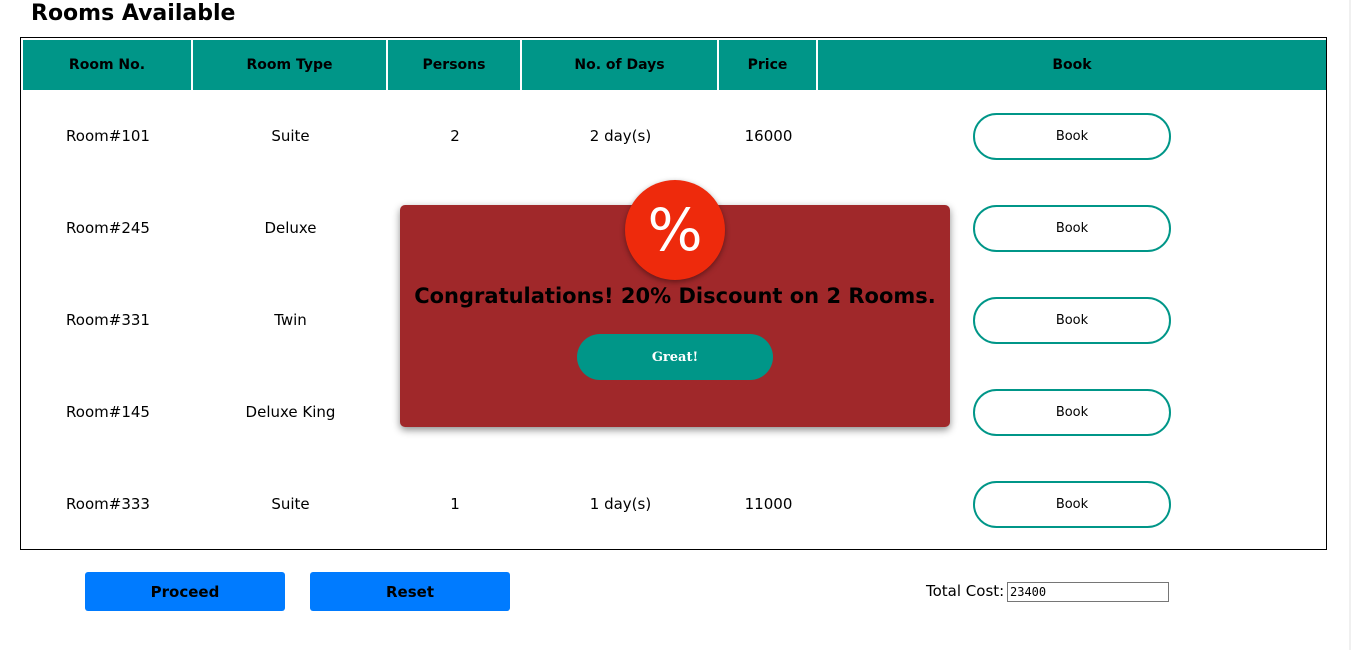 This screenshot has width=1351, height=650. I want to click on room-no: Room#331, so click(108, 320).